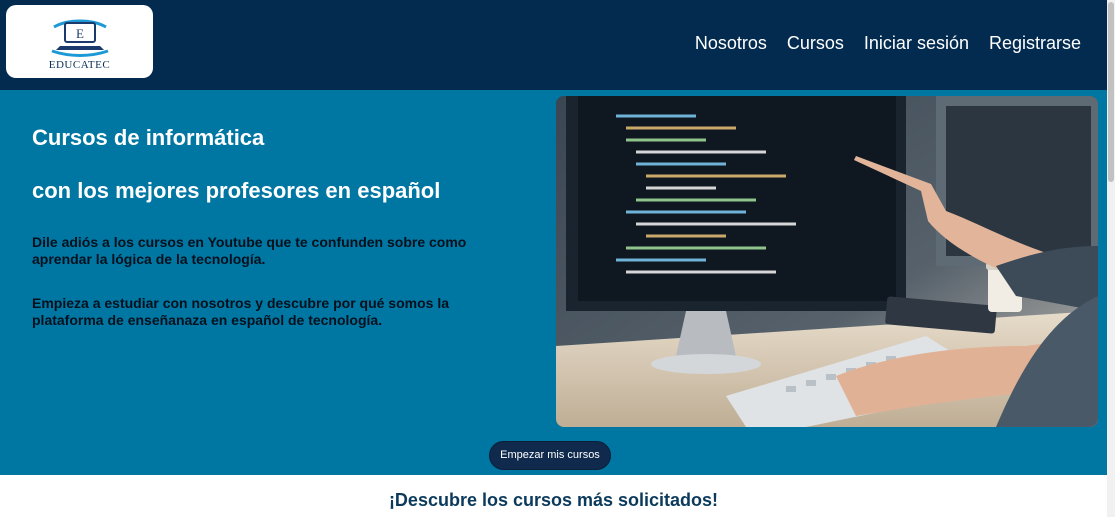 The width and height of the screenshot is (1115, 517). What do you see at coordinates (916, 43) in the screenshot?
I see `nav-link-login: Iniciar sesión` at bounding box center [916, 43].